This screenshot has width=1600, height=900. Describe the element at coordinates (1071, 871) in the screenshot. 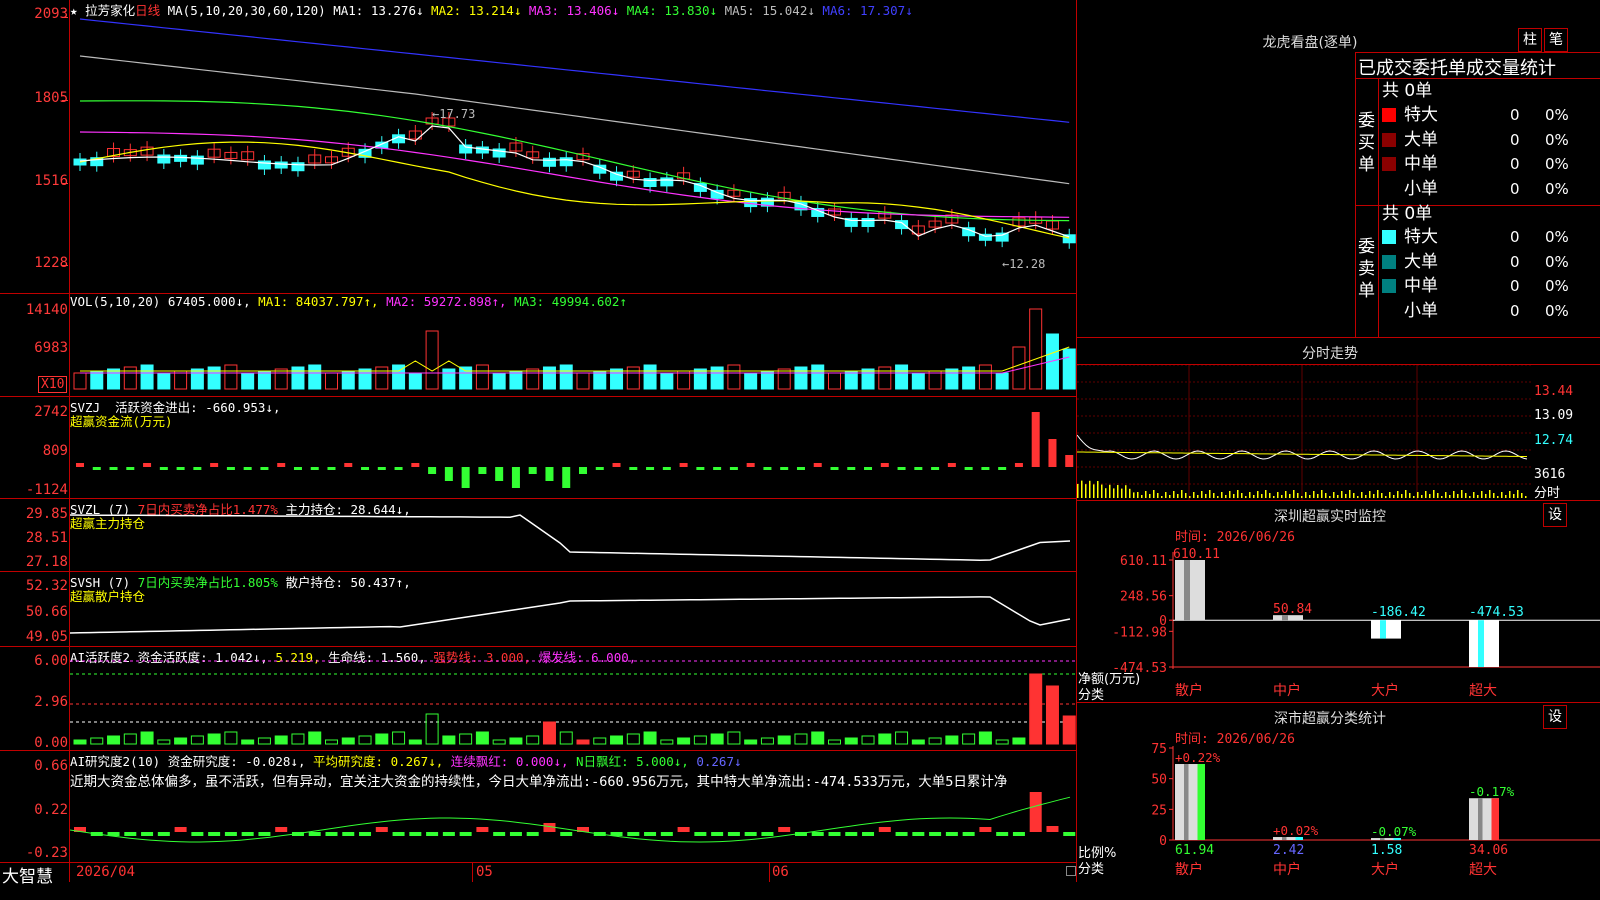

I see `lock-icon` at that location.